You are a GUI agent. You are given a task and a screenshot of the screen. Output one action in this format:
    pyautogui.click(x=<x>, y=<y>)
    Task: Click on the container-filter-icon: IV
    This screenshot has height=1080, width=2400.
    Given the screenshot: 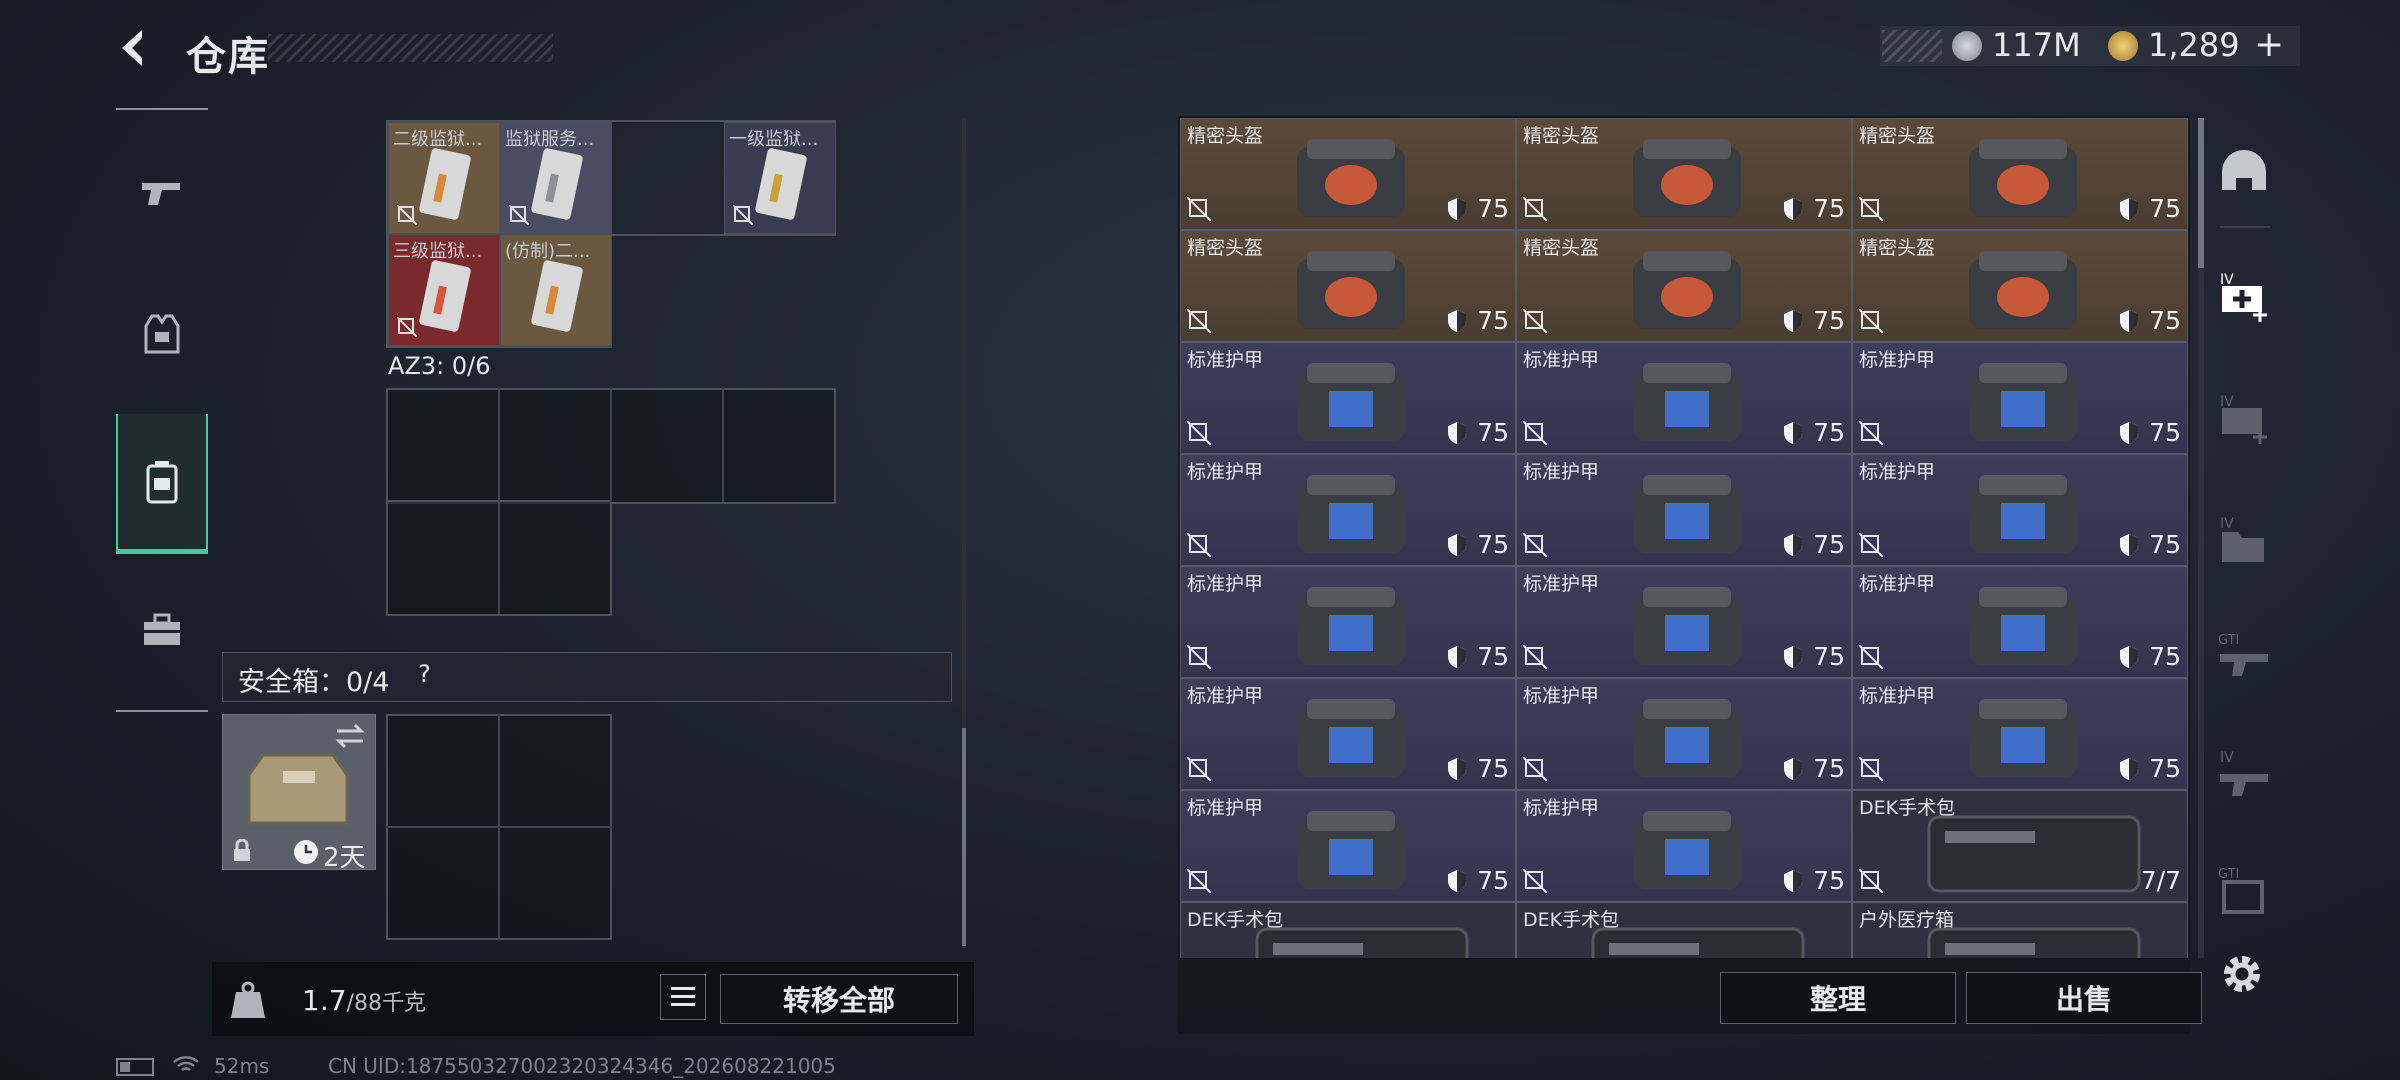 What is the action you would take?
    pyautogui.click(x=2244, y=540)
    